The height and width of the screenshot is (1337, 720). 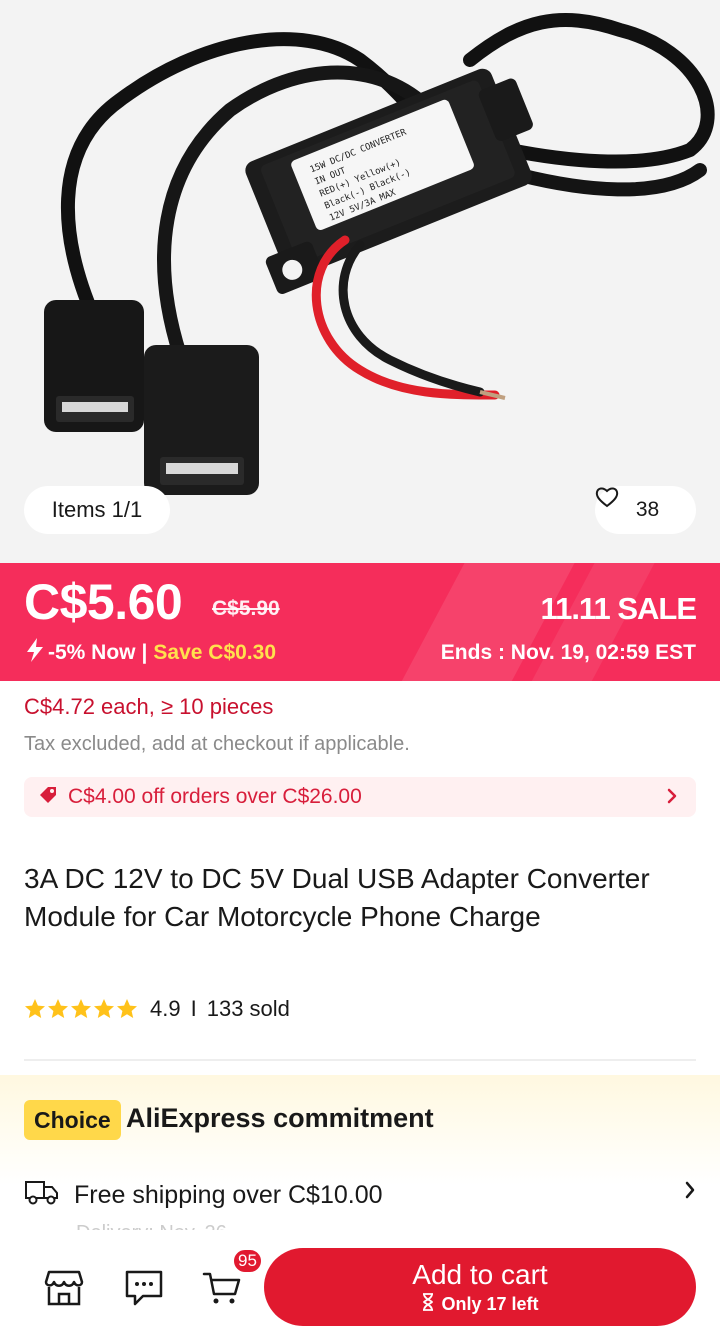 I want to click on store-button, so click(x=64, y=1288).